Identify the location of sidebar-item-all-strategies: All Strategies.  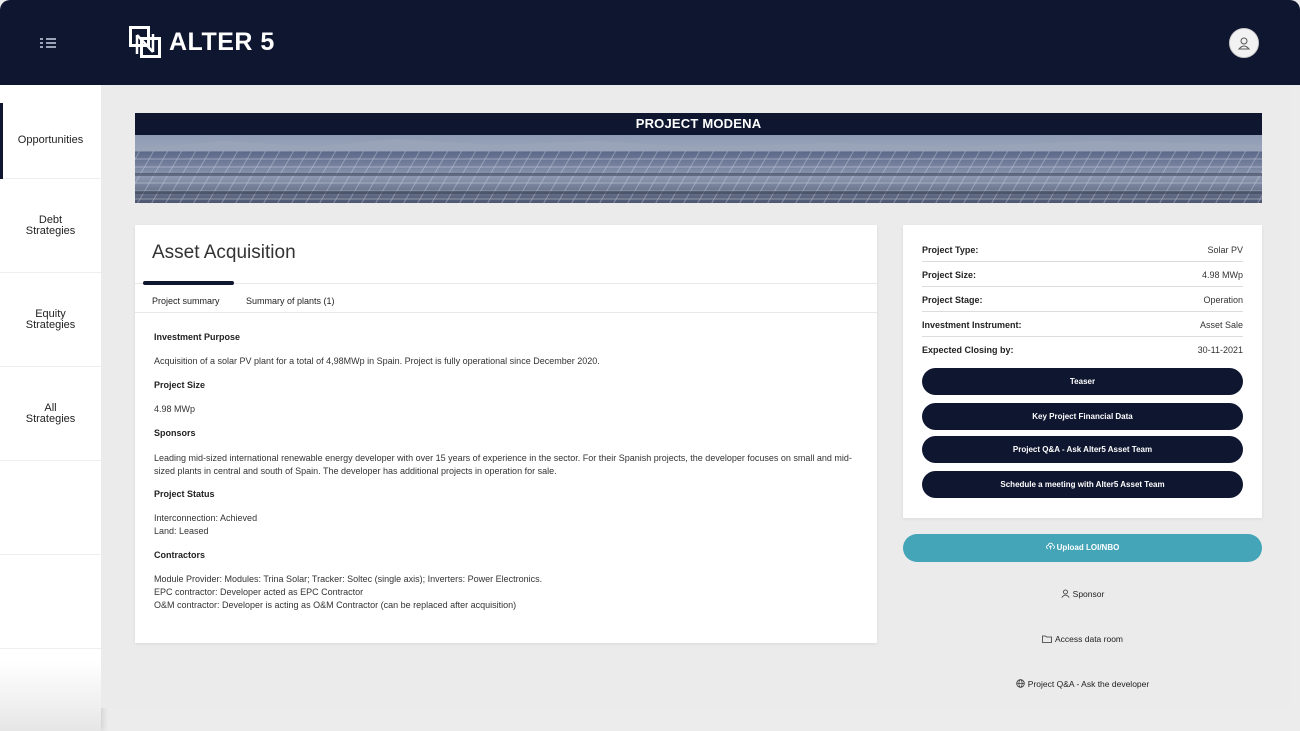
(50, 414).